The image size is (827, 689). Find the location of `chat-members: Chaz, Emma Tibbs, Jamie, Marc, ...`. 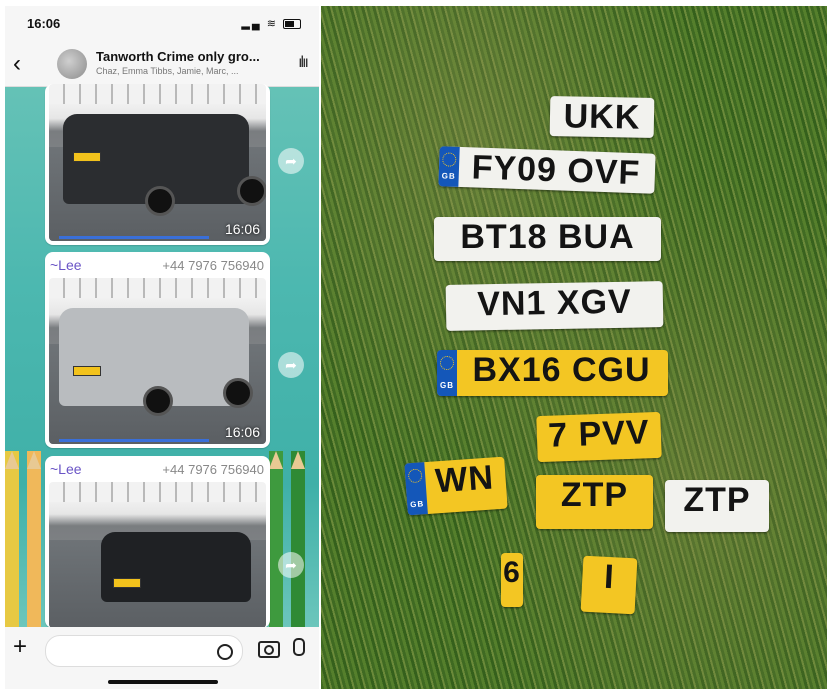

chat-members: Chaz, Emma Tibbs, Jamie, Marc, ... is located at coordinates (167, 71).